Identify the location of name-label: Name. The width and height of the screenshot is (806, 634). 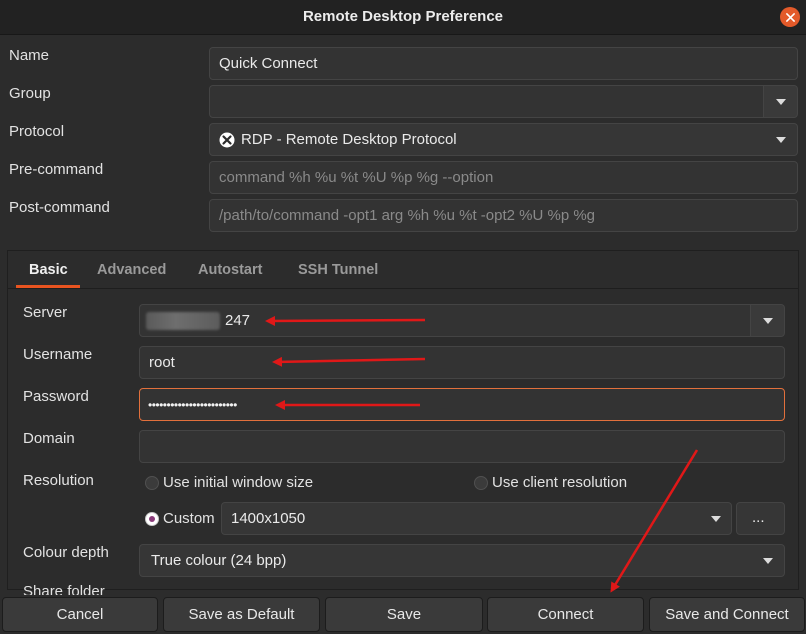
(29, 55).